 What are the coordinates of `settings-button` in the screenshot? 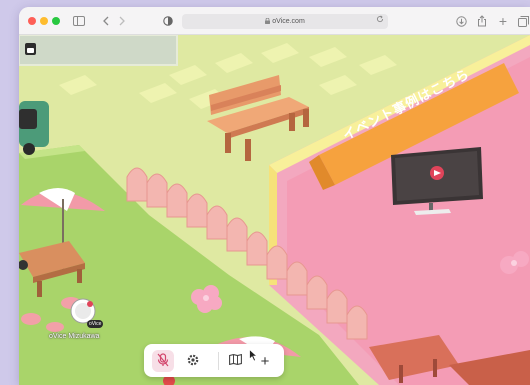 It's located at (193, 361).